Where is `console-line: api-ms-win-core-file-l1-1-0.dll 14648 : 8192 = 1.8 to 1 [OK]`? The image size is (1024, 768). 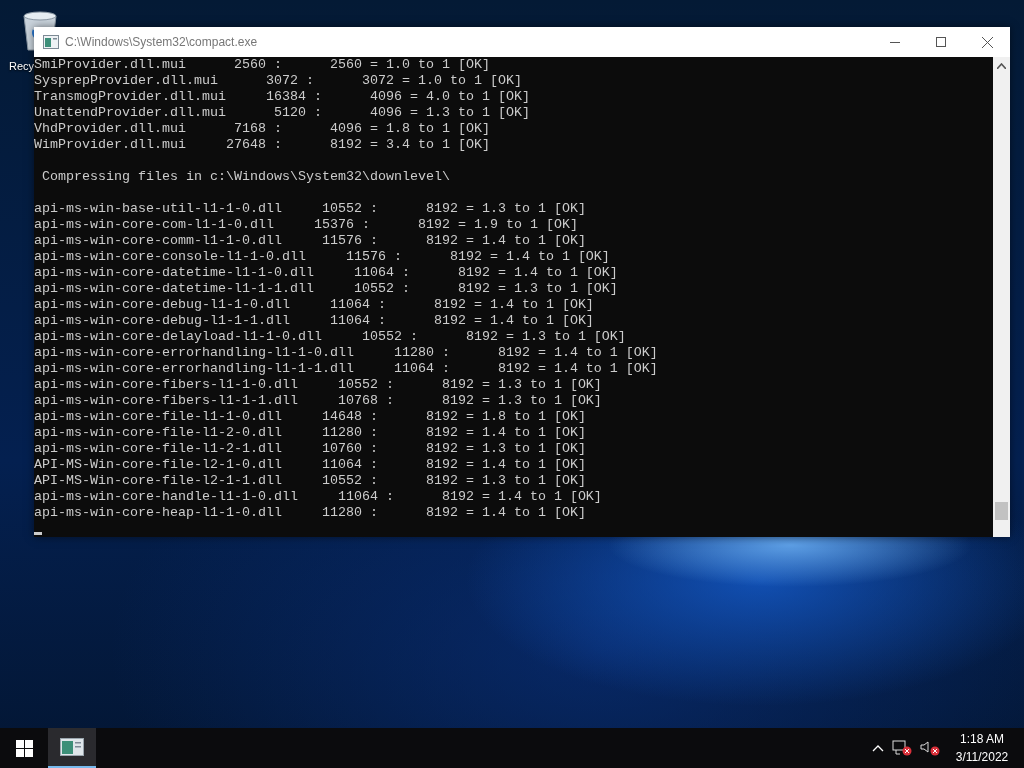 console-line: api-ms-win-core-file-l1-1-0.dll 14648 : 8192 = 1.8 to 1 [OK] is located at coordinates (310, 417).